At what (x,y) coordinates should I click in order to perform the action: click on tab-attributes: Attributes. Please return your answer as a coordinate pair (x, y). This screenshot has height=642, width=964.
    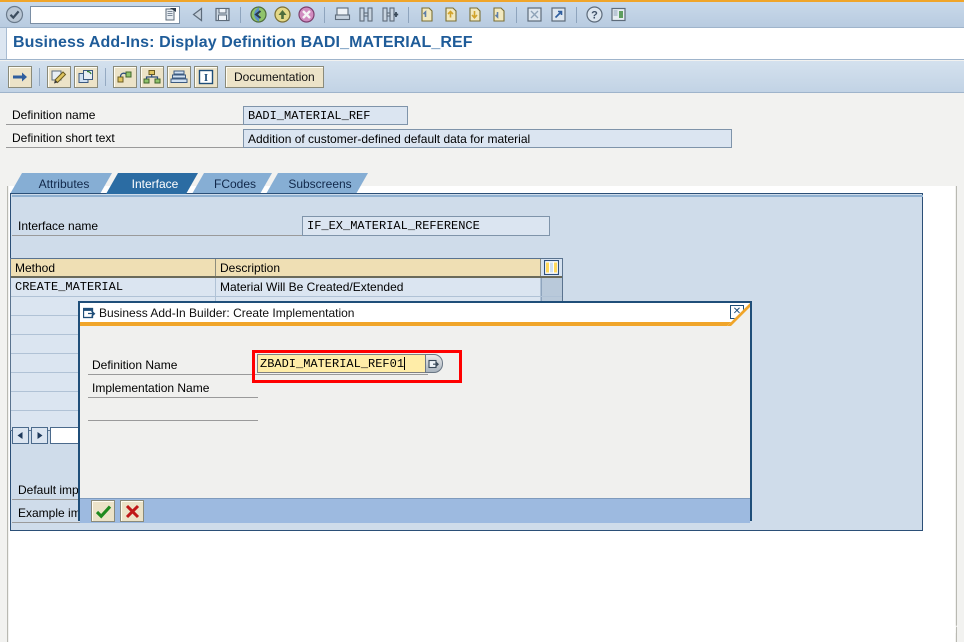
    Looking at the image, I should click on (61, 183).